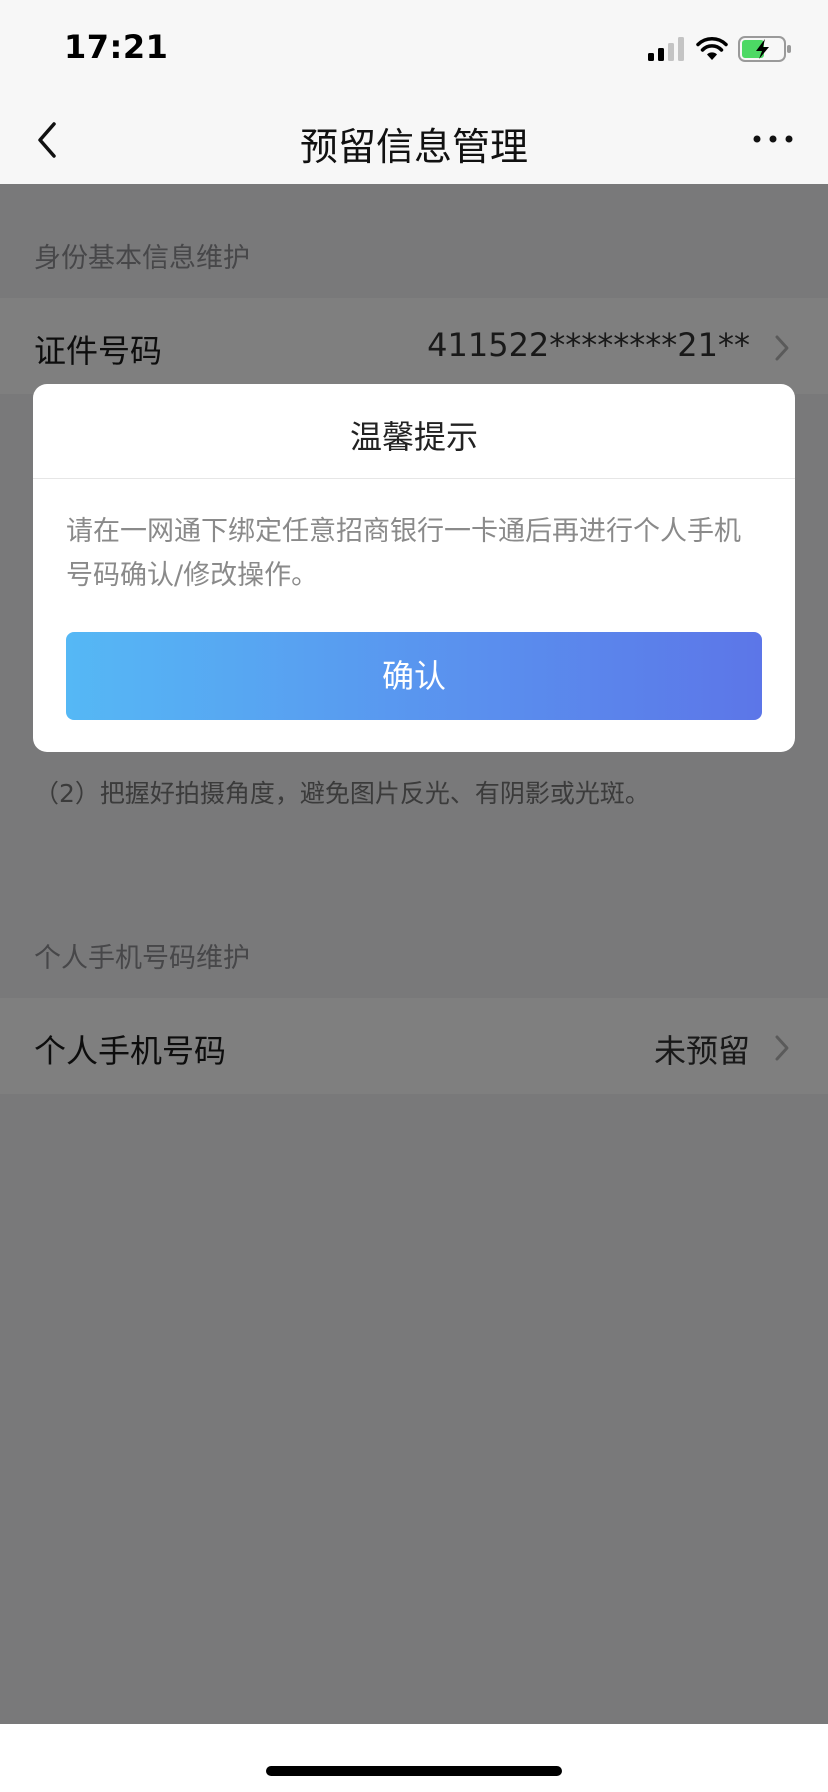  Describe the element at coordinates (414, 676) in the screenshot. I see `confirm-button: 确认` at that location.